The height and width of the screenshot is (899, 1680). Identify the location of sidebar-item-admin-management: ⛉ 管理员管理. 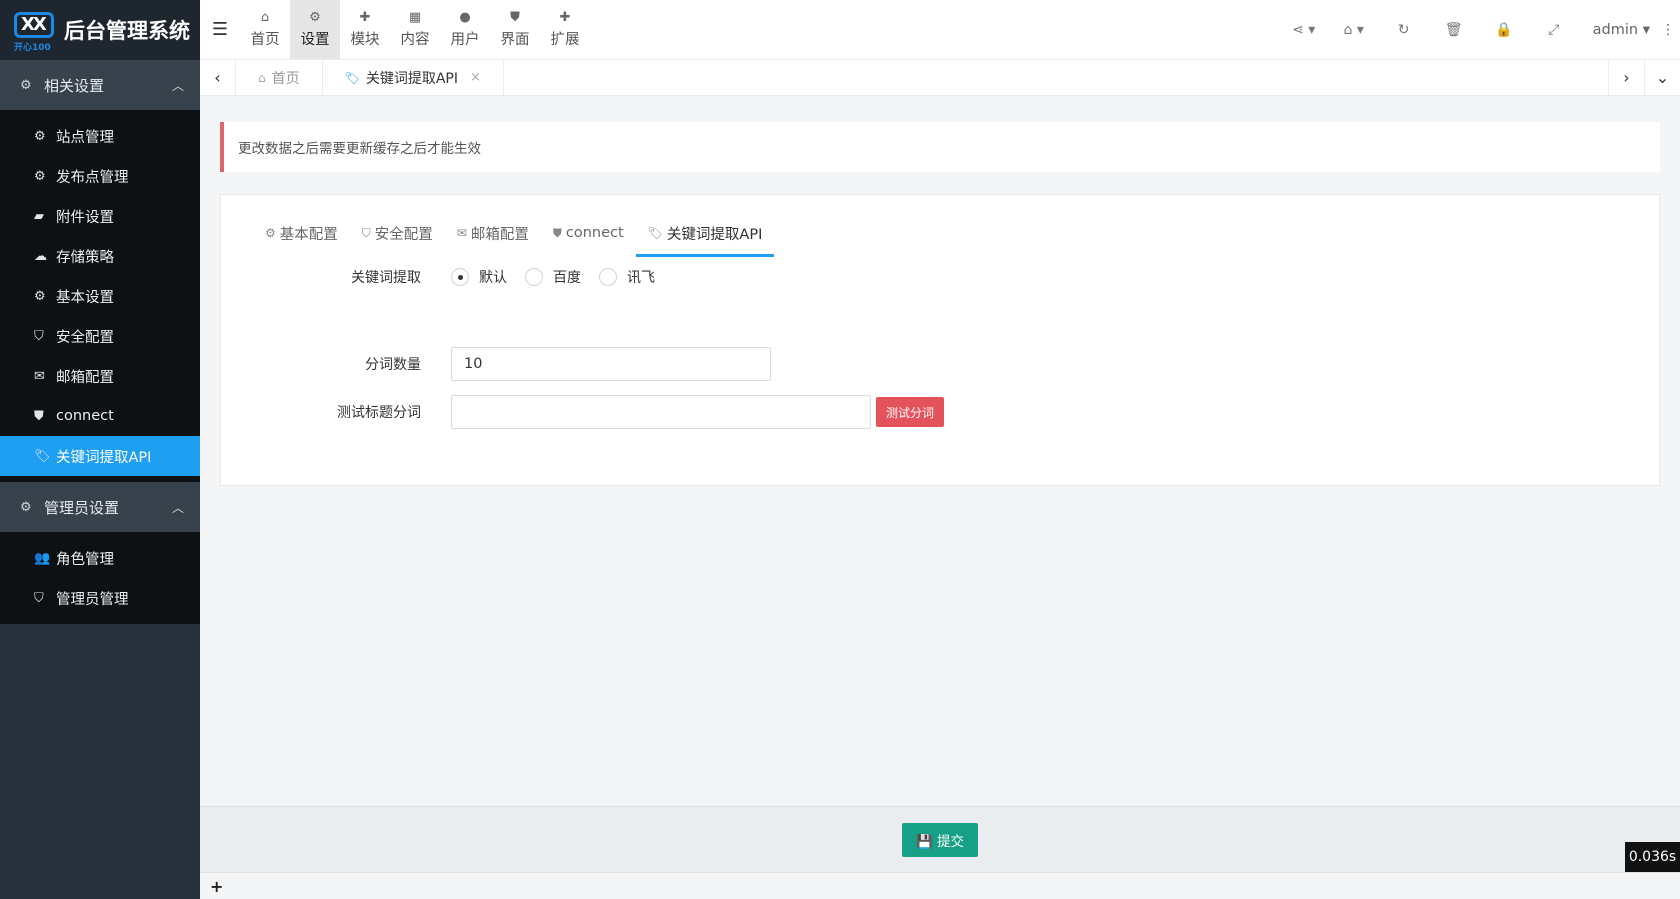
(100, 598).